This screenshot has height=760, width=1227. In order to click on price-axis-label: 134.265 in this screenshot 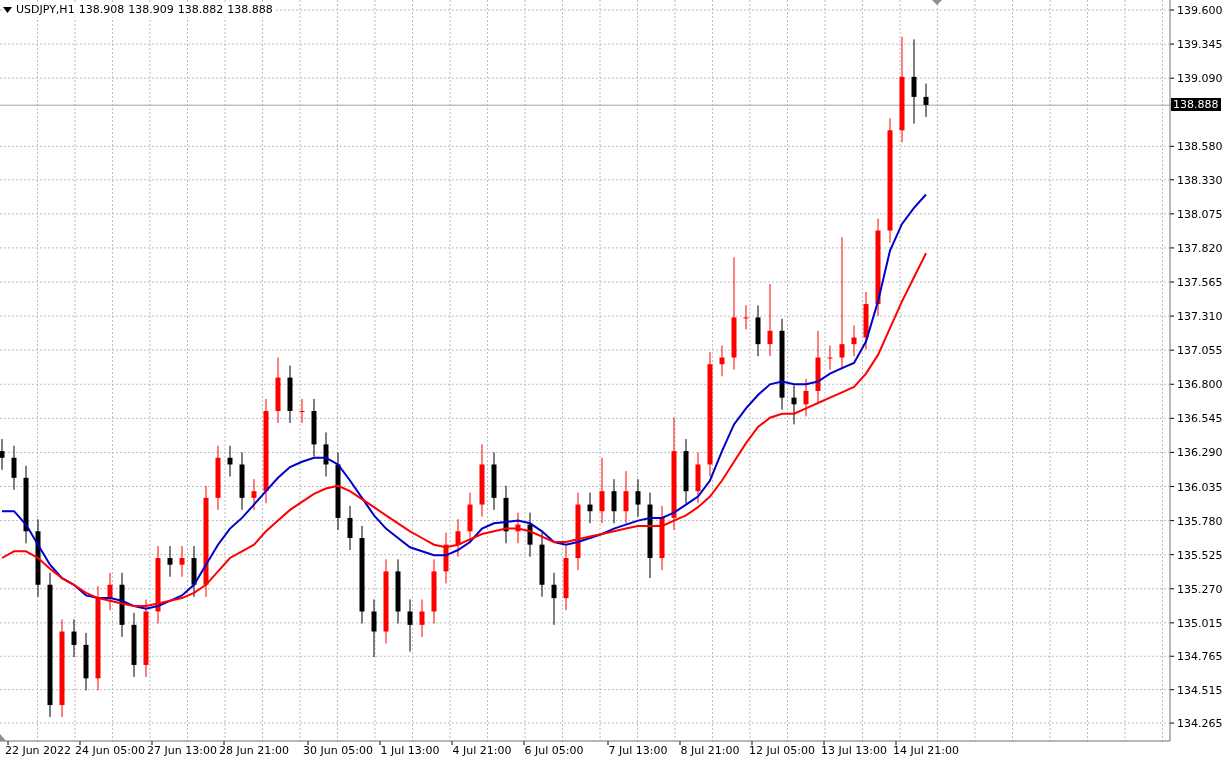, I will do `click(1200, 724)`.